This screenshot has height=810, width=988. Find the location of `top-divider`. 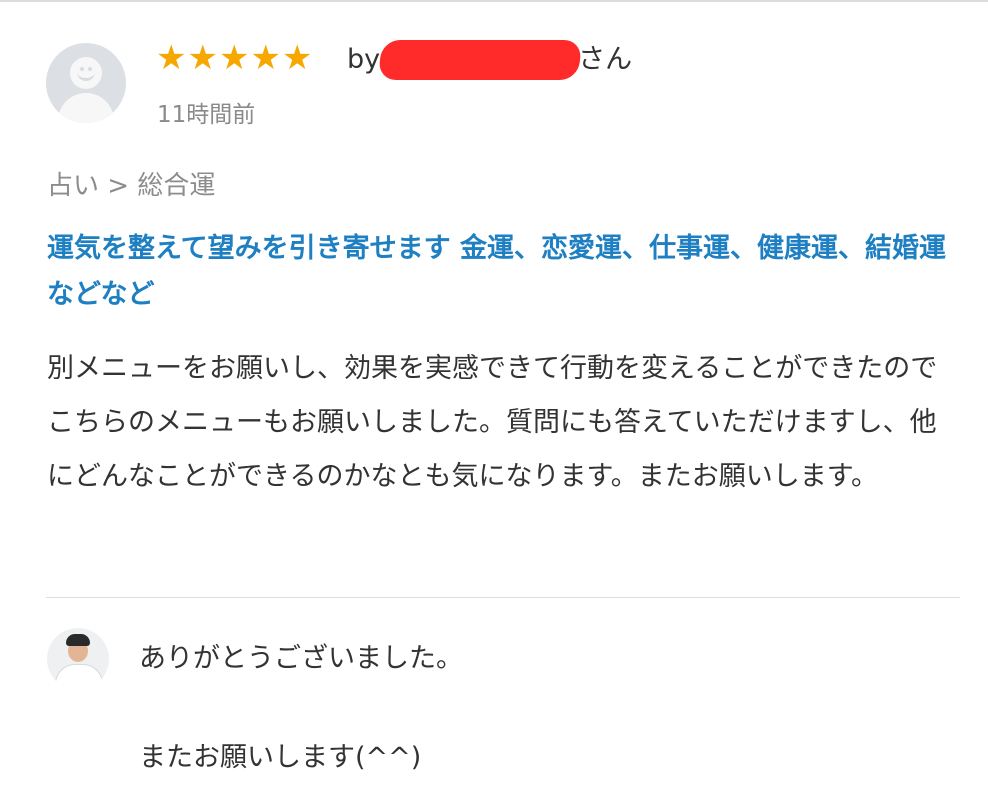

top-divider is located at coordinates (494, 1).